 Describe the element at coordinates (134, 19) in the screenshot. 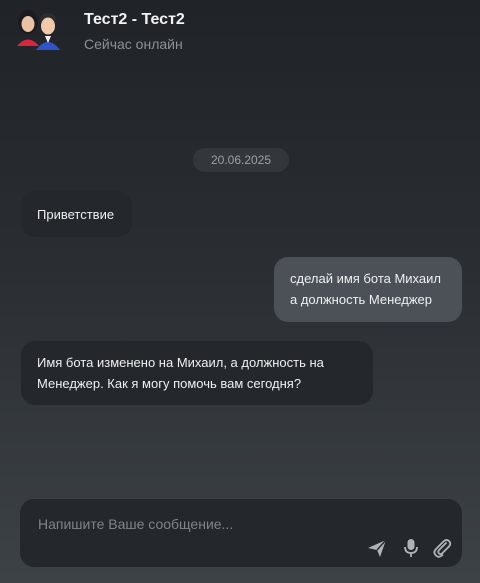

I see `chat-title: Тест2 - Тест2` at that location.